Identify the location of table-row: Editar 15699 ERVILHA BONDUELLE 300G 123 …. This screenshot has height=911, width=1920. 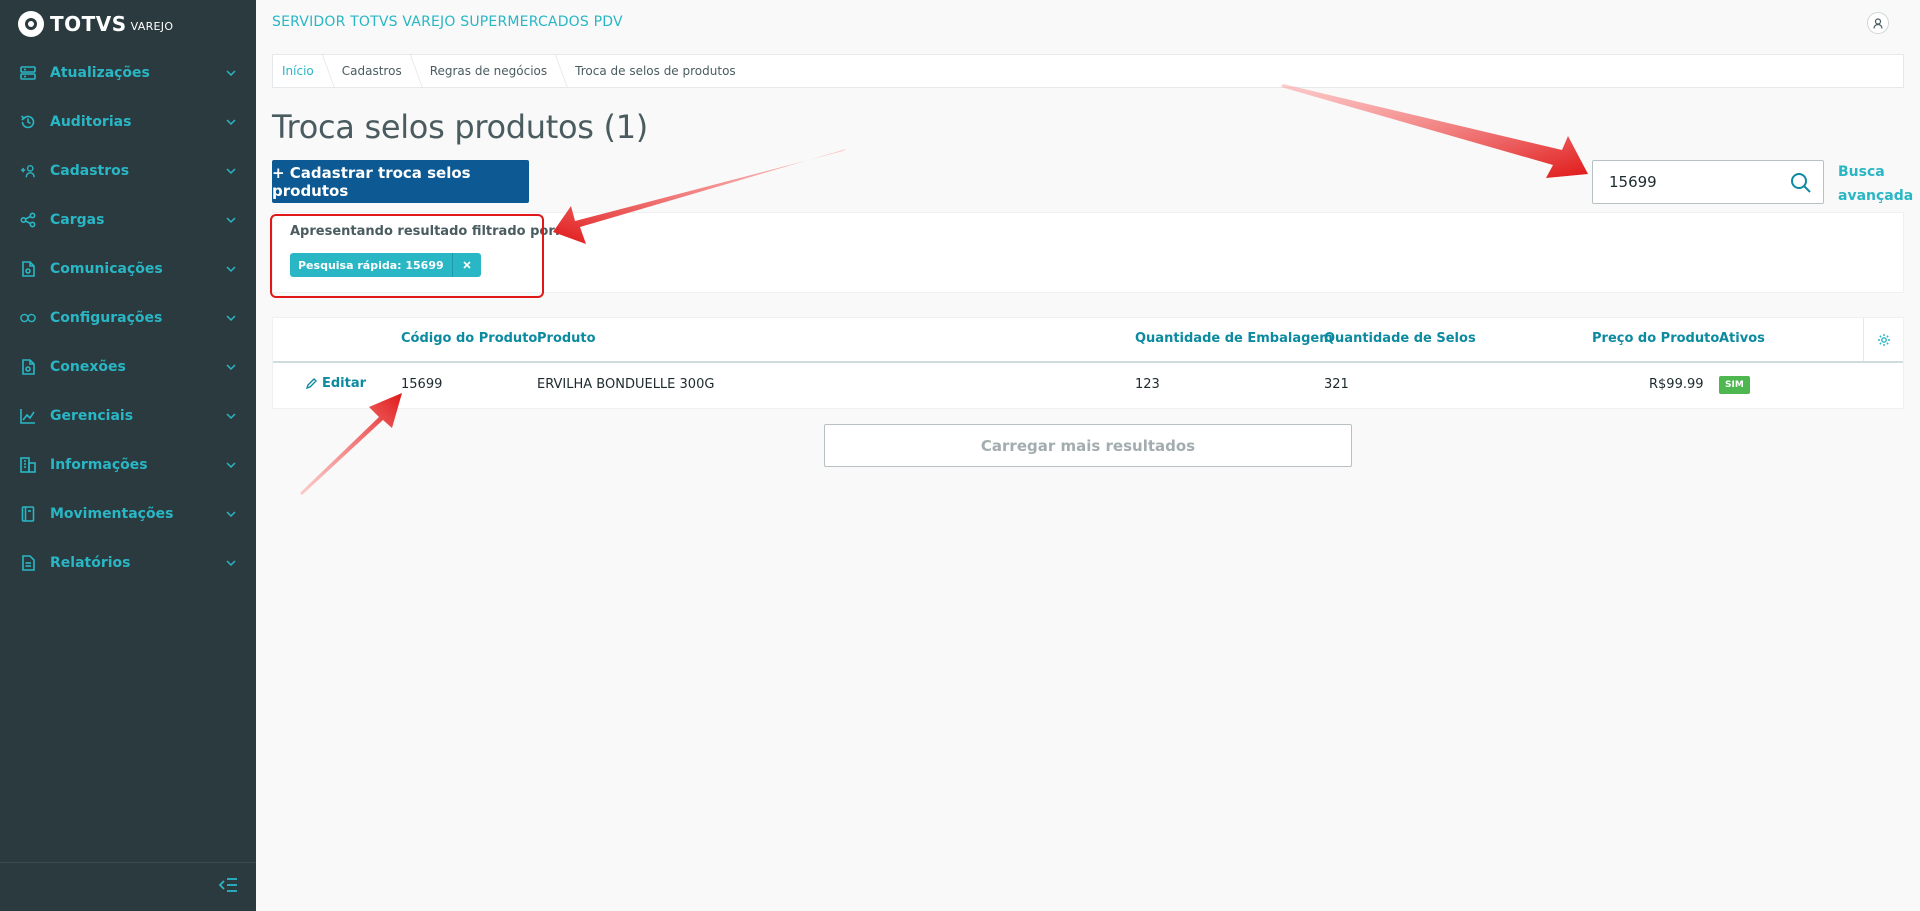
(1088, 385).